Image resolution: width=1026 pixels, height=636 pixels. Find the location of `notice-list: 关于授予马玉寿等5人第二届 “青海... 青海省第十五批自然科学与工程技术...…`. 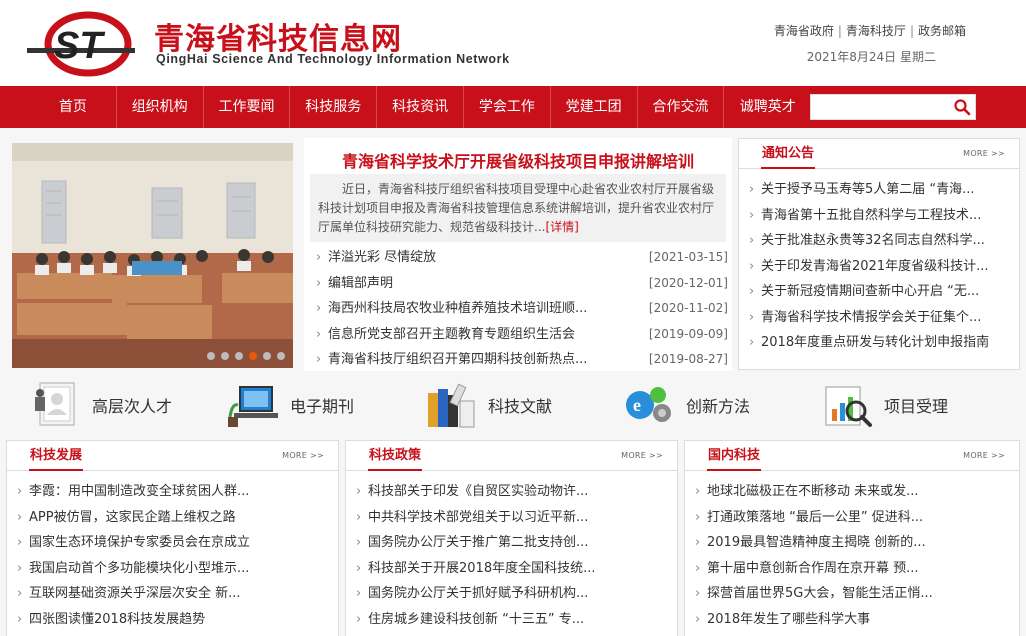

notice-list: 关于授予马玉寿等5人第二届 “青海... 青海省第十五批自然科学与工程技术...… is located at coordinates (879, 262).